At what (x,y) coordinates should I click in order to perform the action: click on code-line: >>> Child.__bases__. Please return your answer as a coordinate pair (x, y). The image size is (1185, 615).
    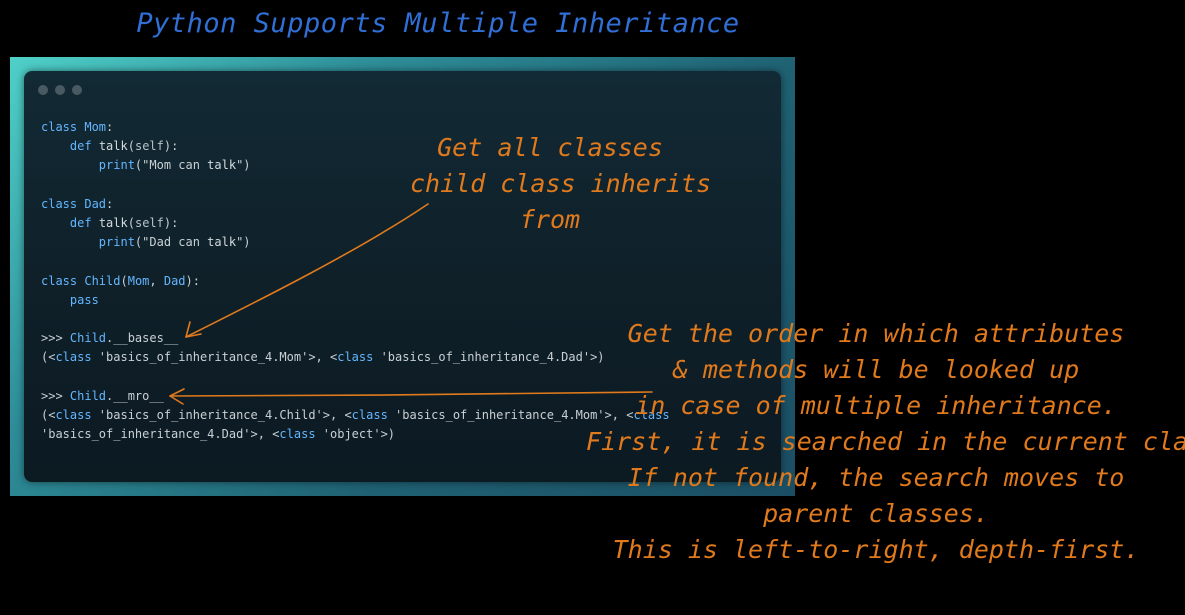
    Looking at the image, I should click on (110, 338).